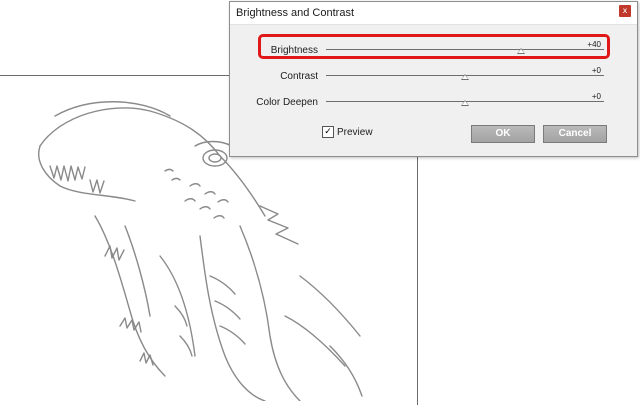 The width and height of the screenshot is (640, 405). I want to click on dialog-title: Brightness and Contrast, so click(295, 13).